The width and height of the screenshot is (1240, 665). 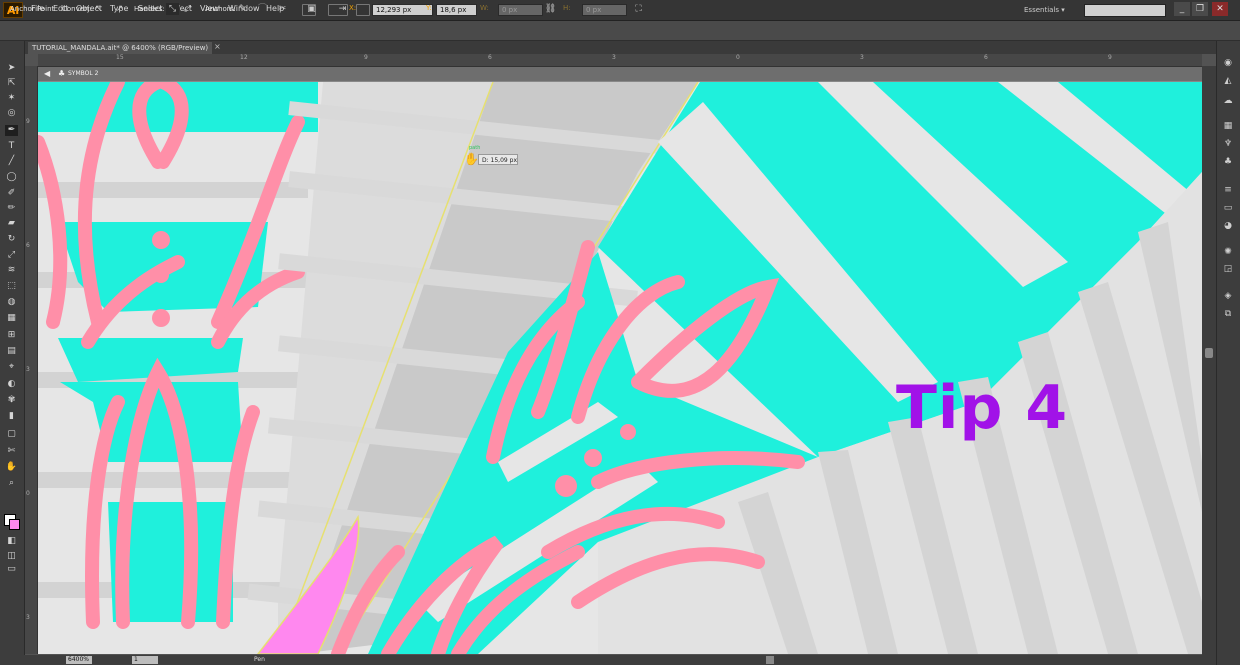 I want to click on artboard-tool-icon: ▢, so click(x=11, y=434).